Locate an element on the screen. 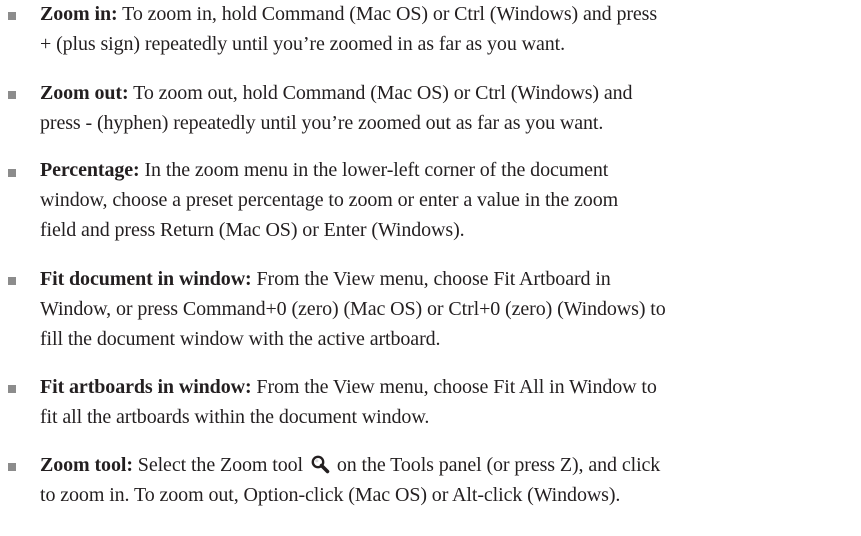  list-item-term: Percentage: is located at coordinates (90, 170).